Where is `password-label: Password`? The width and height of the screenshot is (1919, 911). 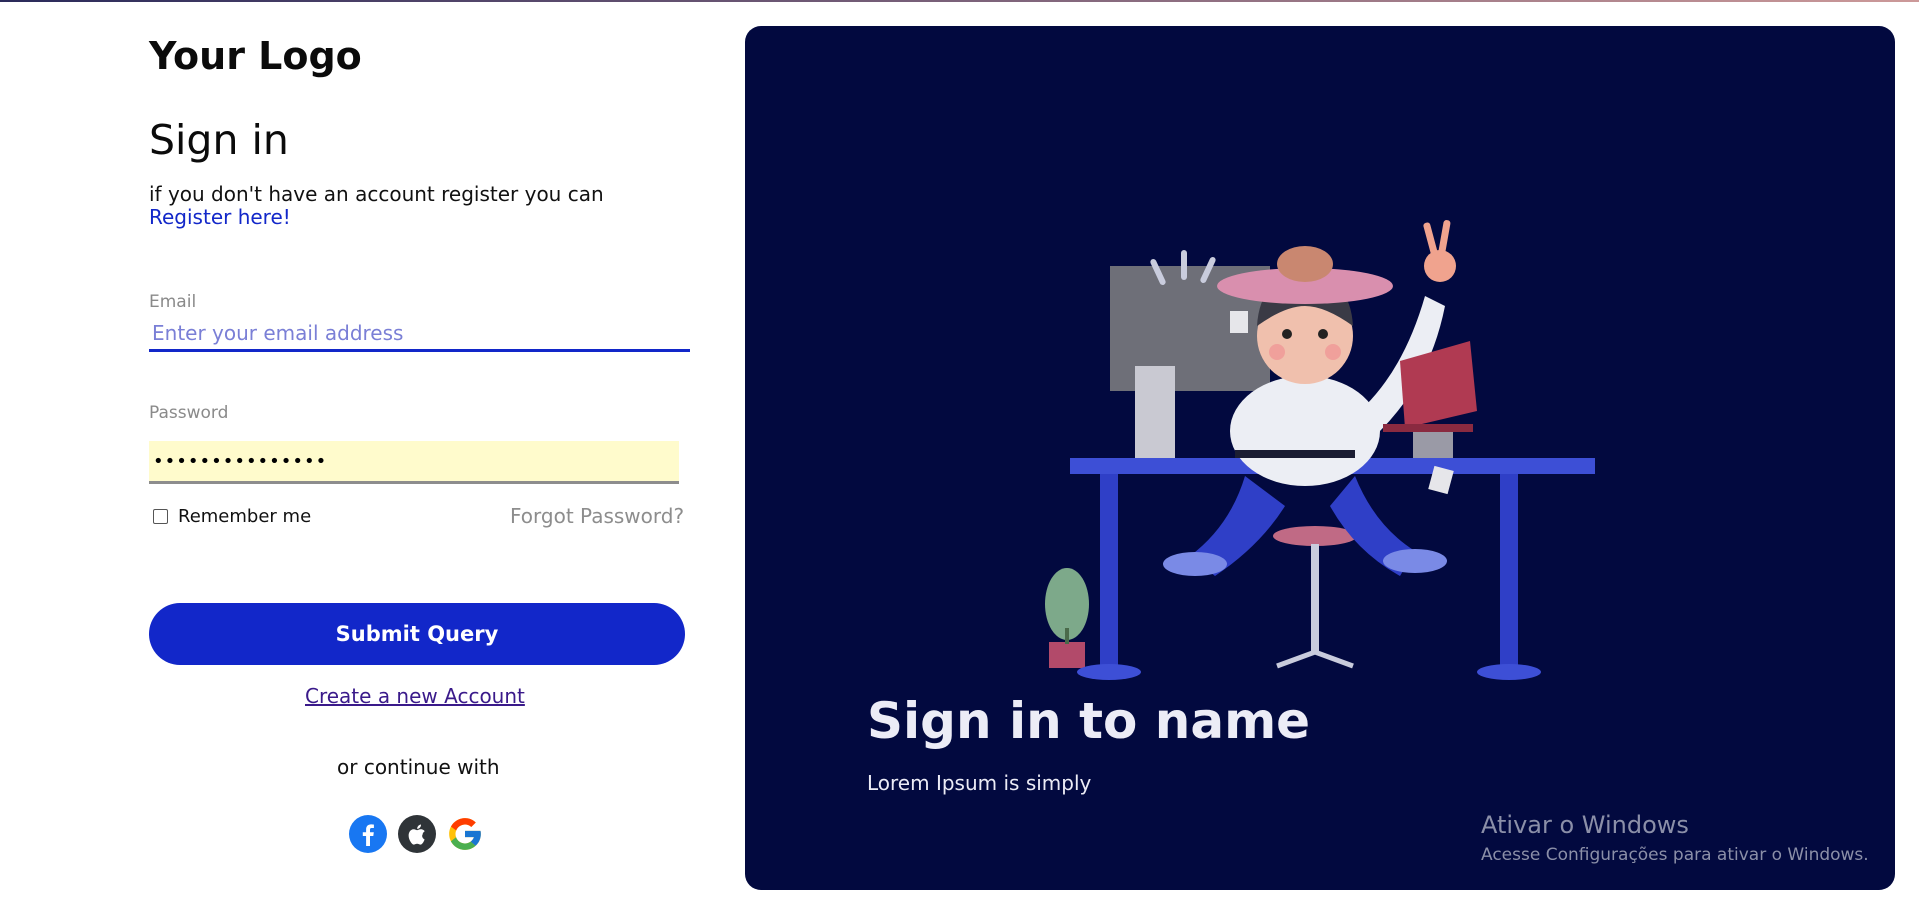
password-label: Password is located at coordinates (189, 413).